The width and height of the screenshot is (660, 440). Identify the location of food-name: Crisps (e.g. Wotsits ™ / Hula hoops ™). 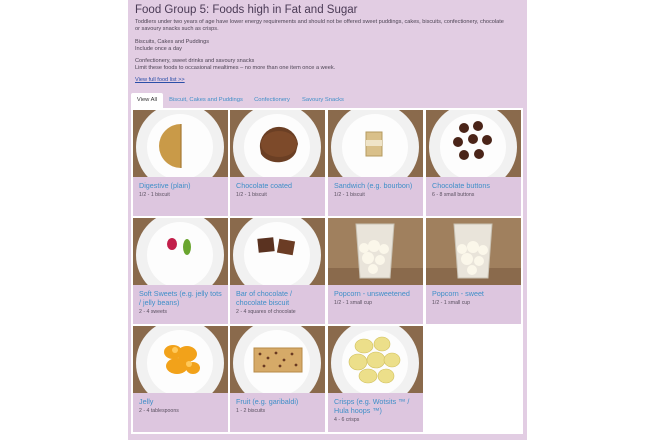
(377, 406).